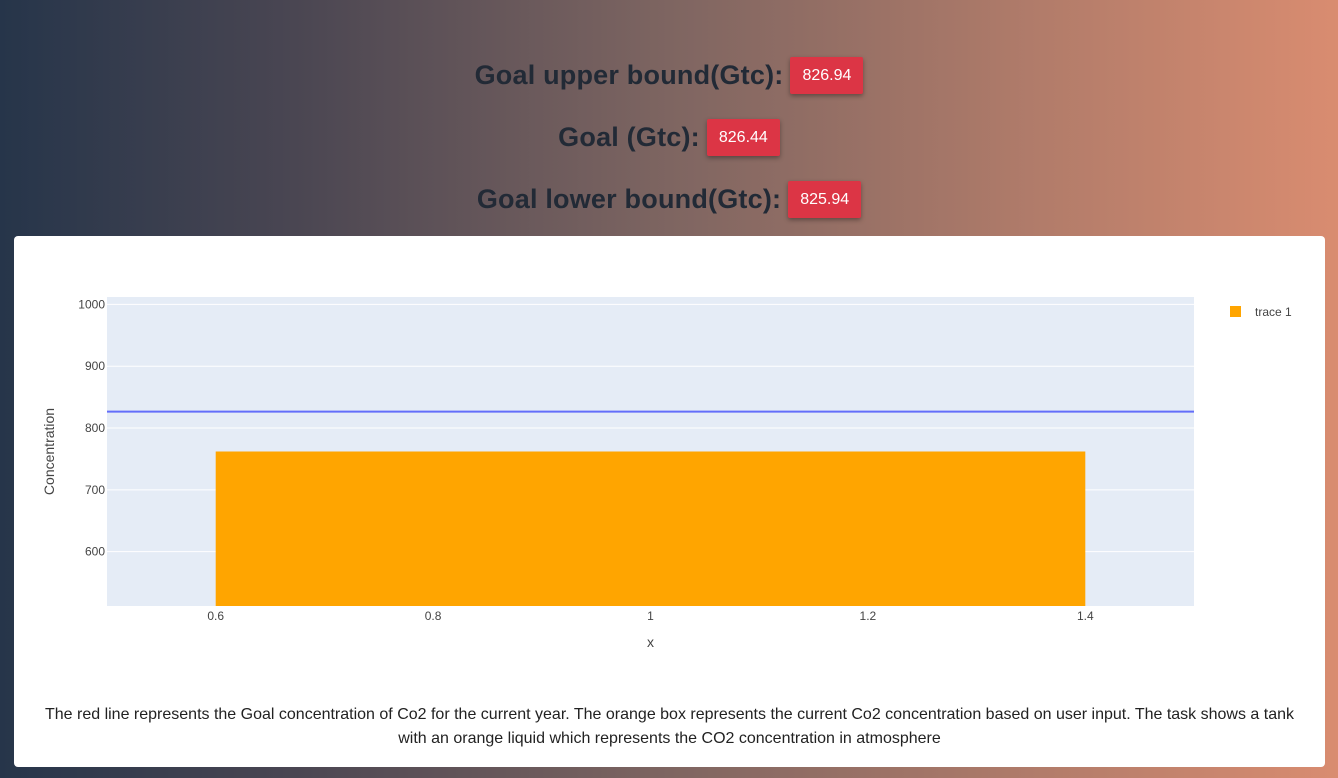 This screenshot has width=1338, height=778. I want to click on goal-lower-row: Goal lower bound(Gtc): 825.94, so click(669, 199).